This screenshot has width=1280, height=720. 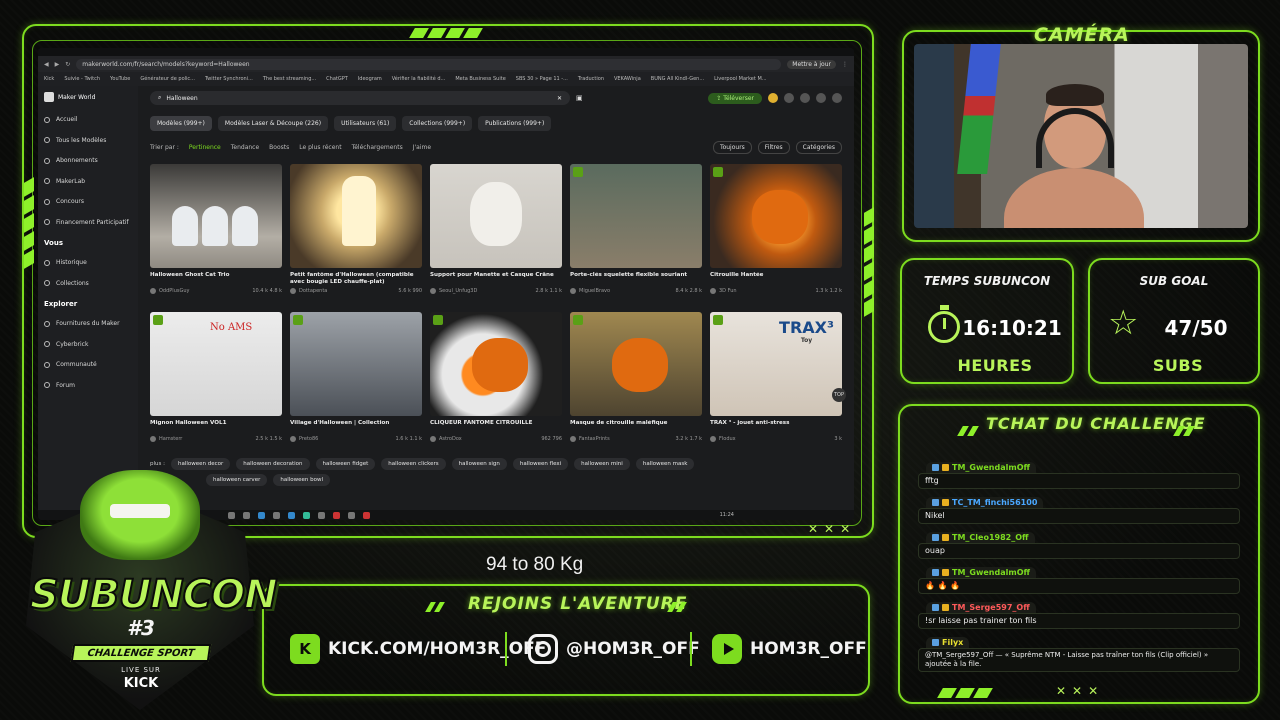 I want to click on related-chip: halloween mask, so click(x=665, y=464).